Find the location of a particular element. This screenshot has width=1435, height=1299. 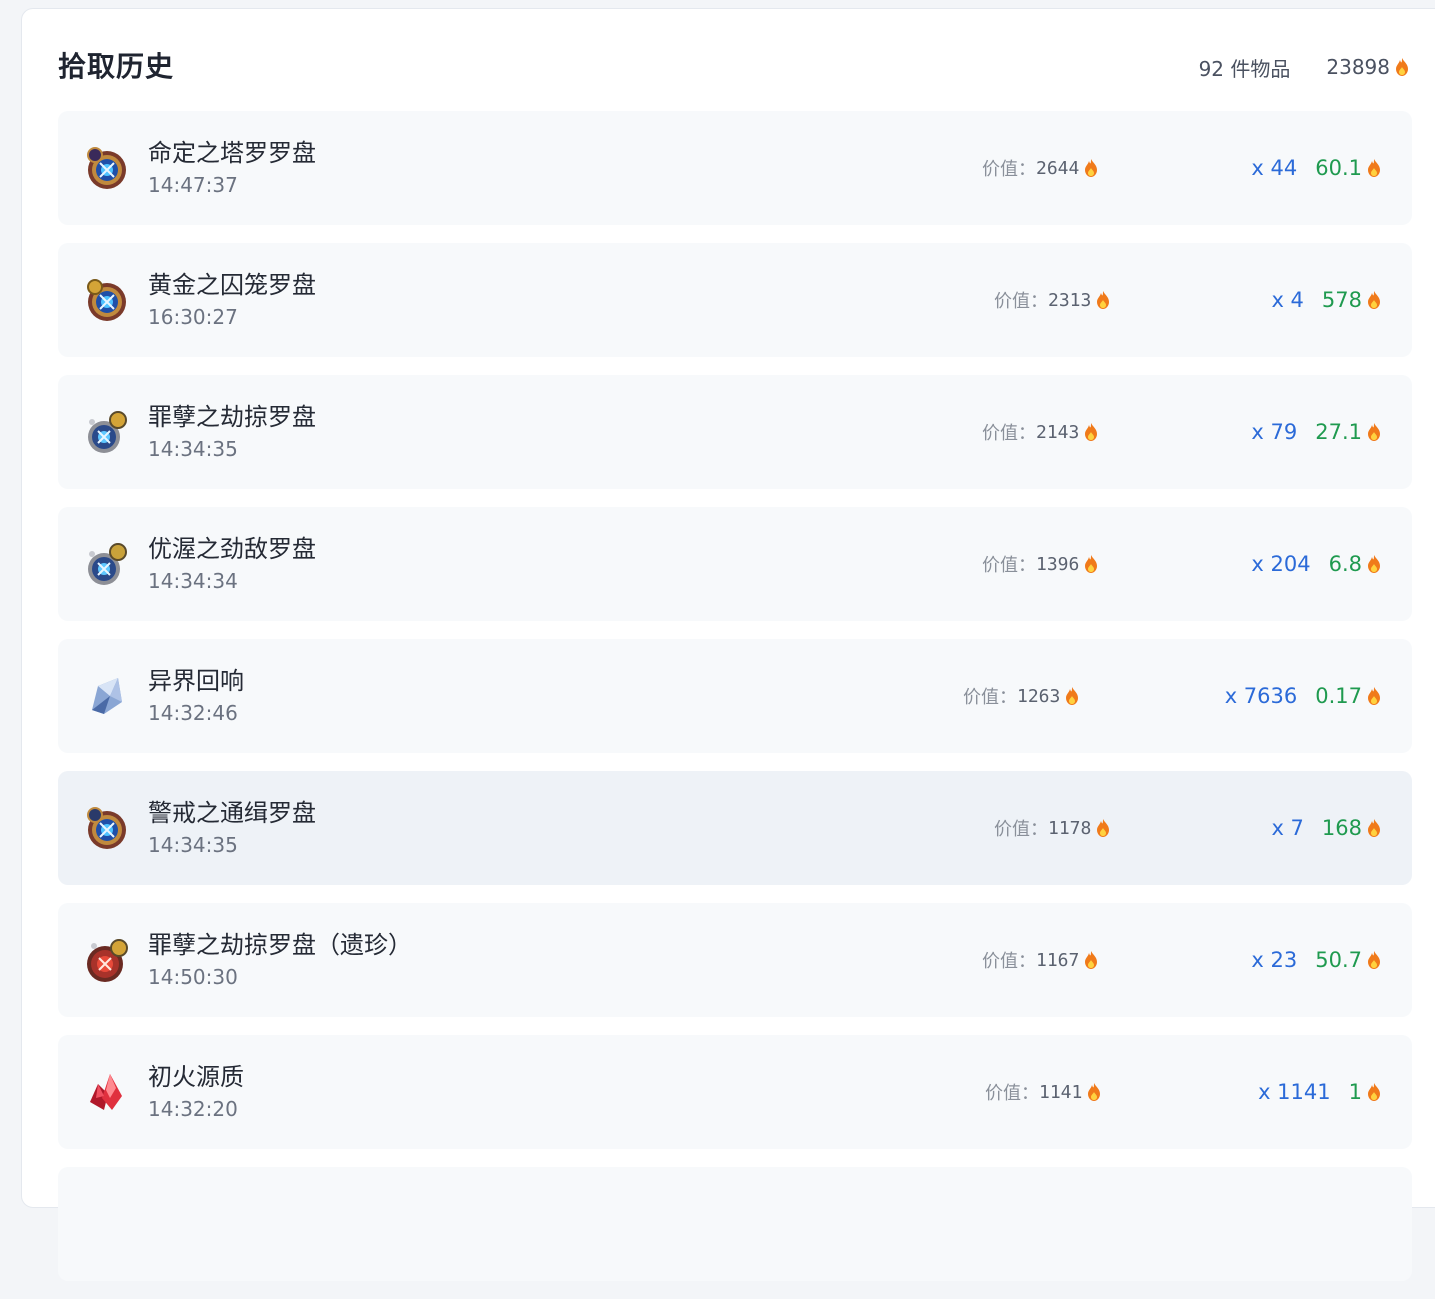

quantity: x 7 is located at coordinates (1287, 828).